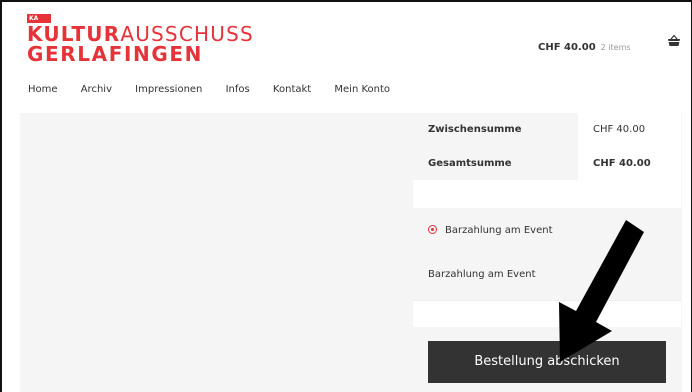 This screenshot has height=392, width=692. What do you see at coordinates (567, 47) in the screenshot?
I see `cart-total: CHF 40.00` at bounding box center [567, 47].